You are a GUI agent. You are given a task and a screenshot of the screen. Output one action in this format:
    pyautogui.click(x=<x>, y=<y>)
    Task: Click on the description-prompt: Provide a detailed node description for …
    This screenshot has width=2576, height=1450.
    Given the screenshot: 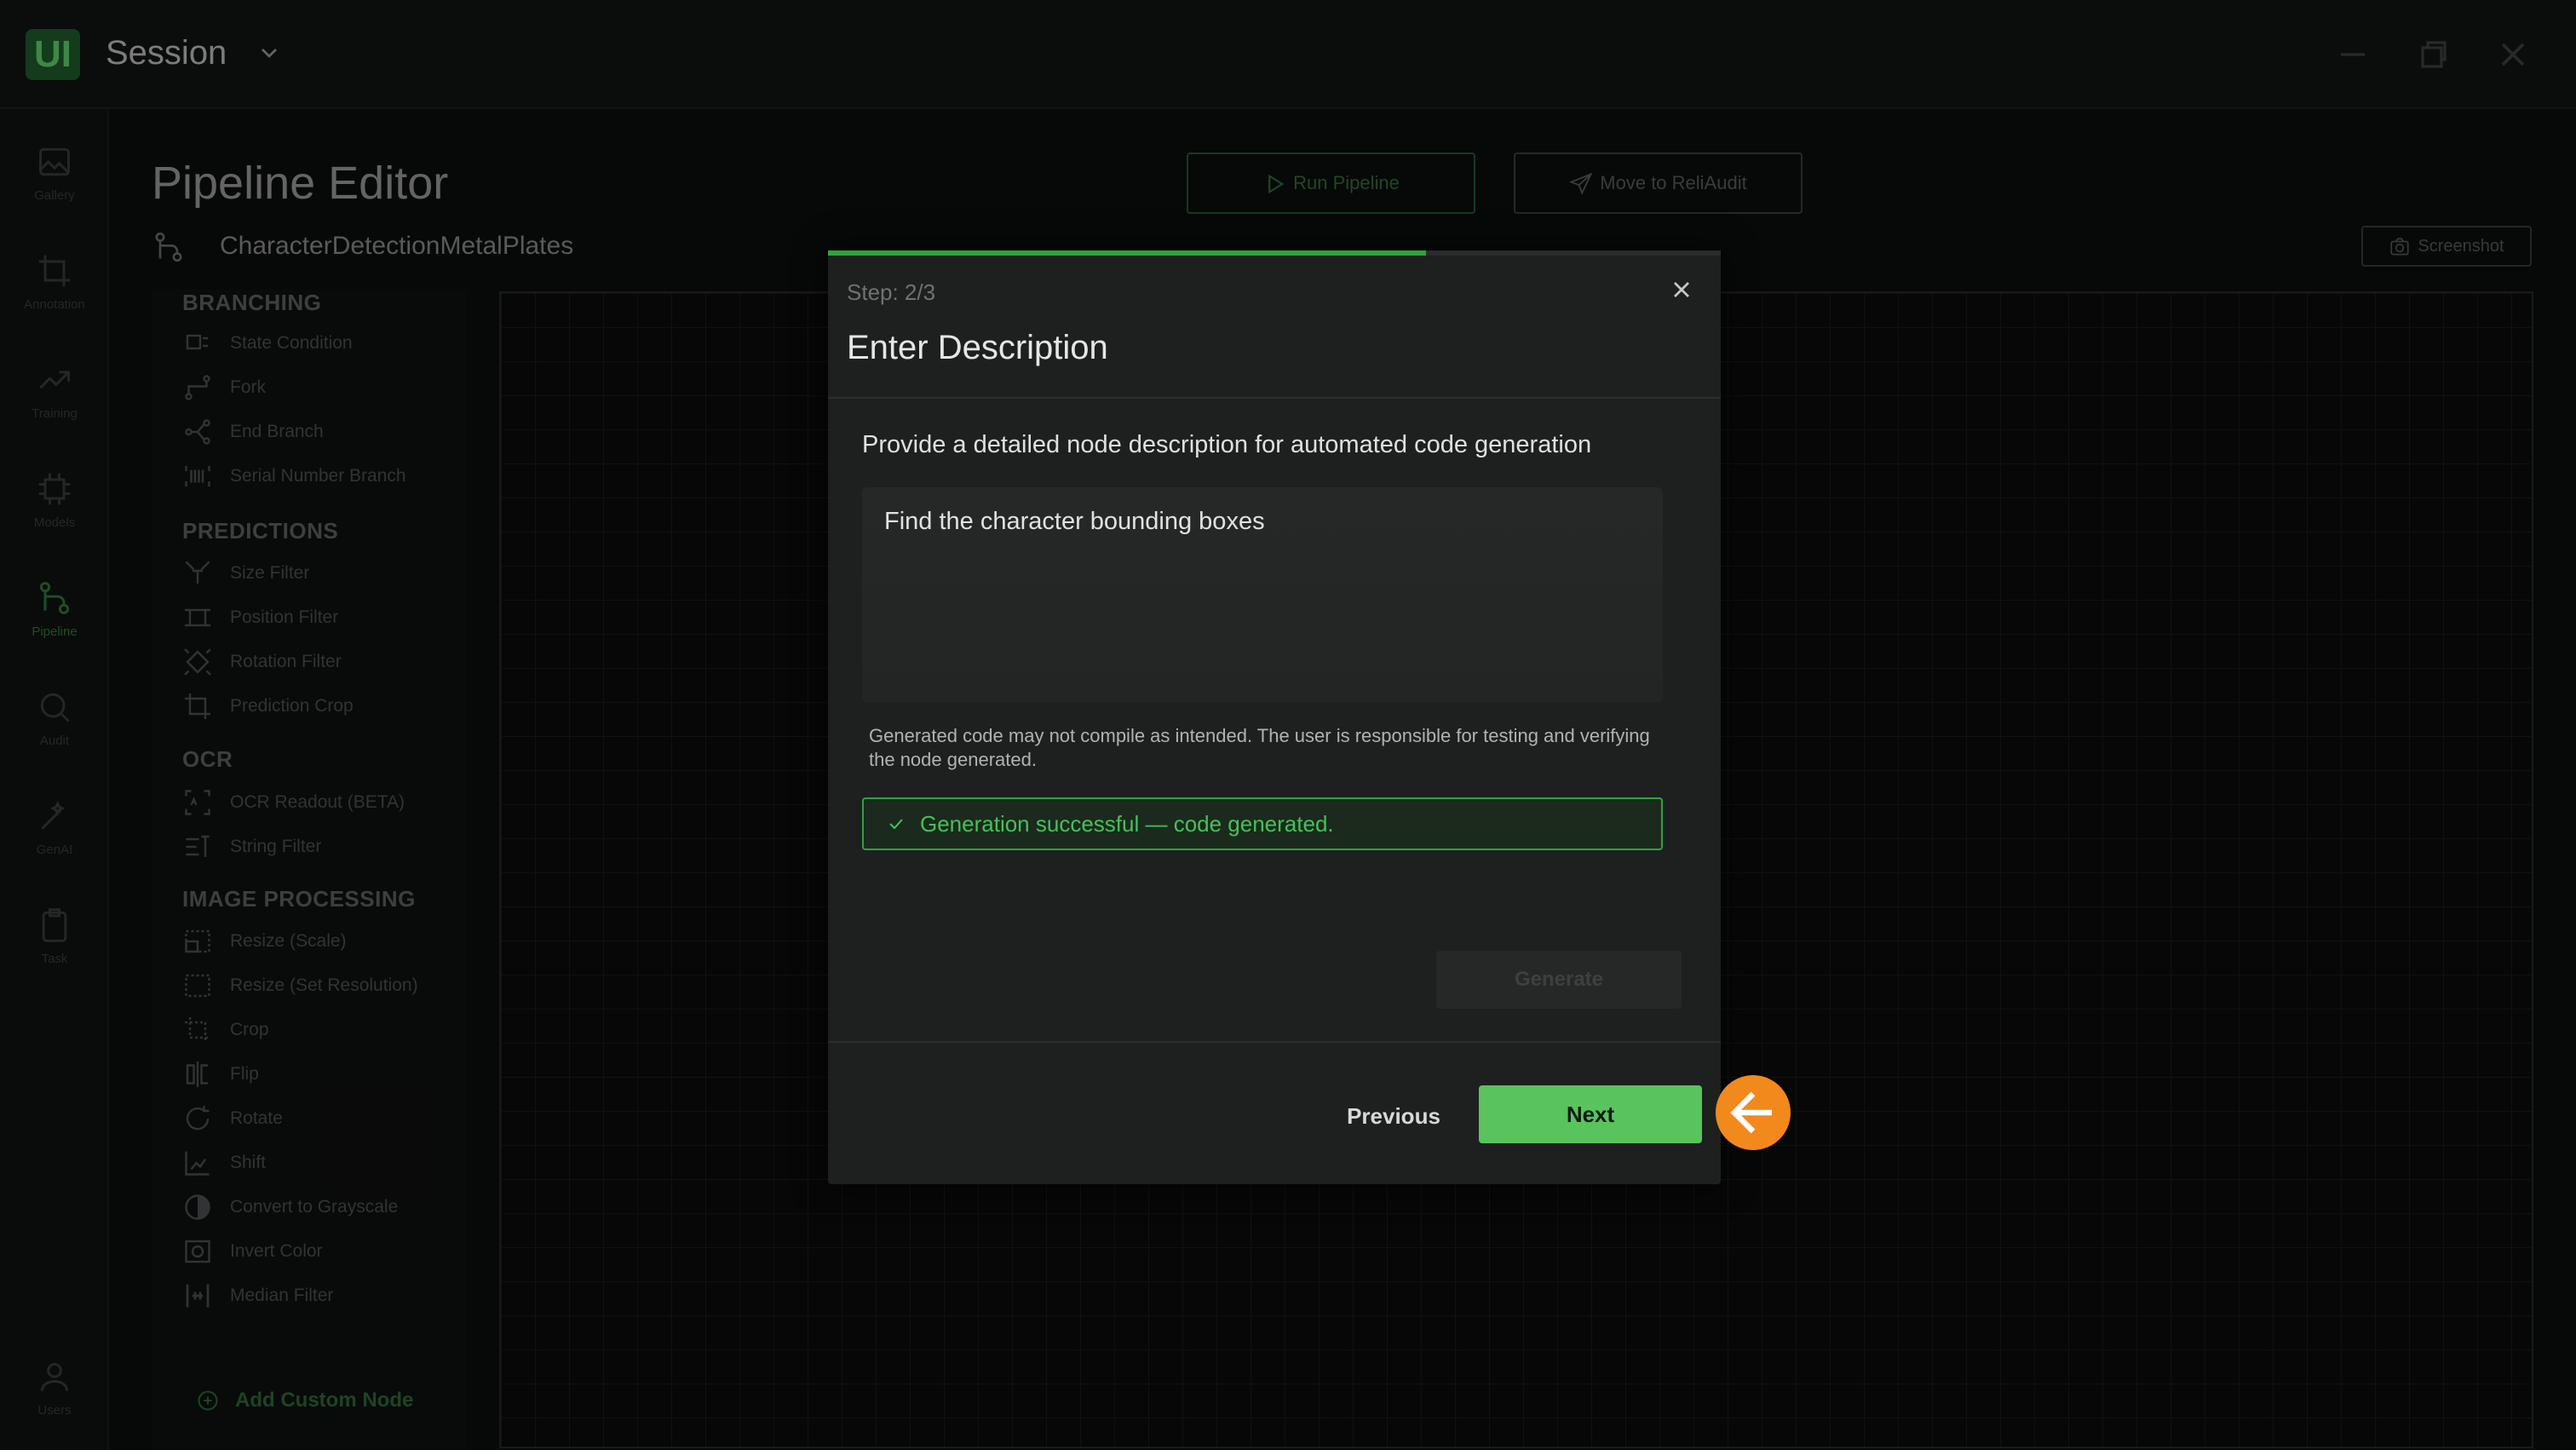 What is the action you would take?
    pyautogui.click(x=1227, y=444)
    